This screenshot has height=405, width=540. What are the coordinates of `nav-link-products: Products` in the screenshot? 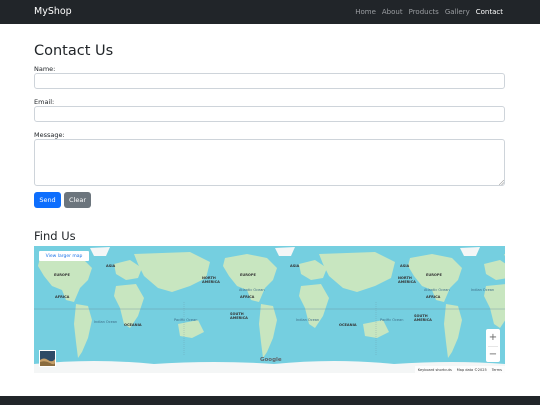 It's located at (424, 12).